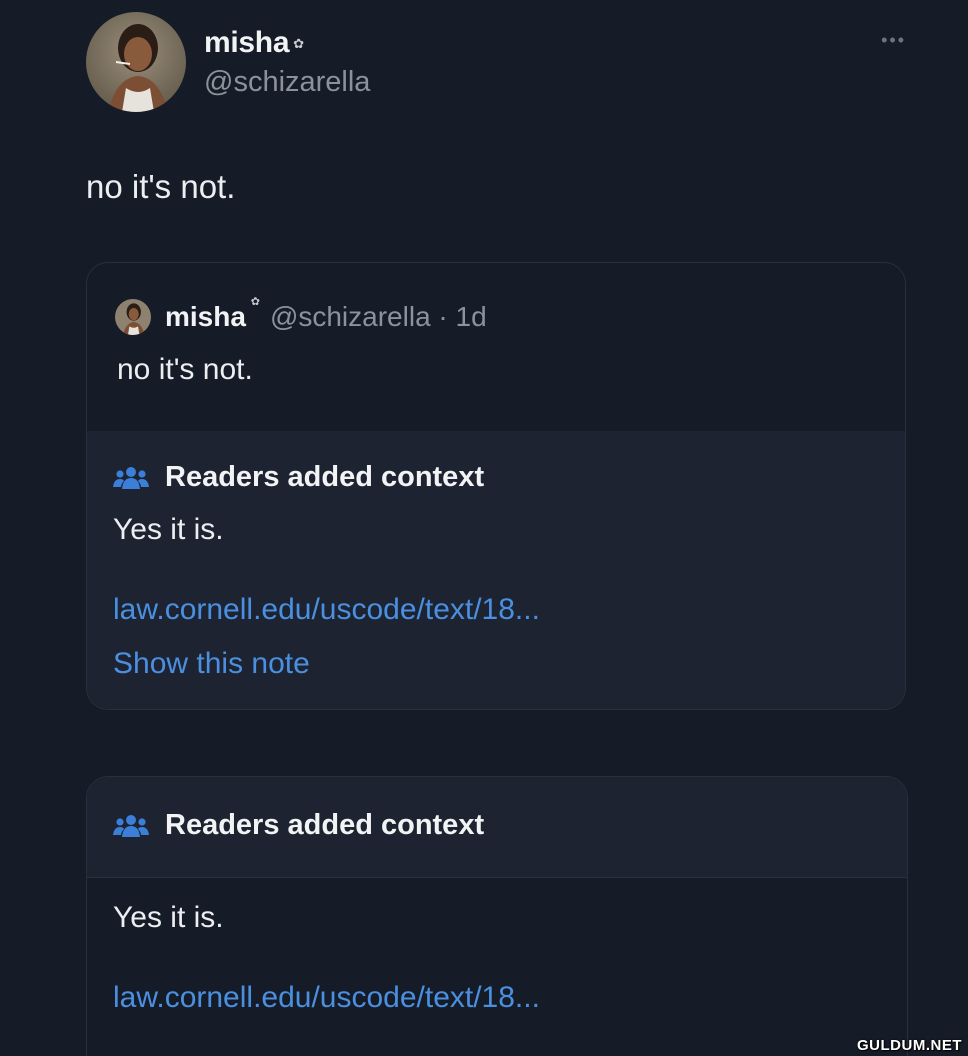 The height and width of the screenshot is (1056, 968). I want to click on quoted-avatar, so click(133, 317).